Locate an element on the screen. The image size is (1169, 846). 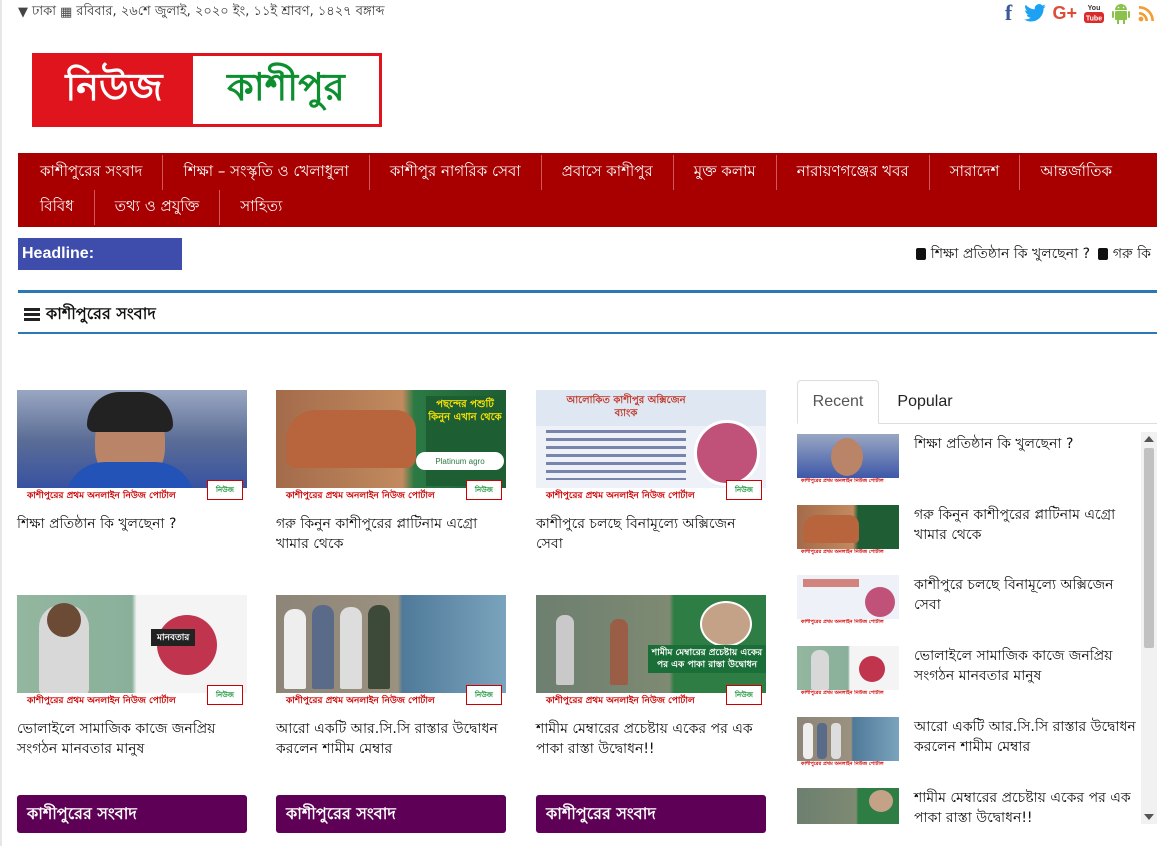
sidebar-tabs: Recent Popular is located at coordinates (977, 402).